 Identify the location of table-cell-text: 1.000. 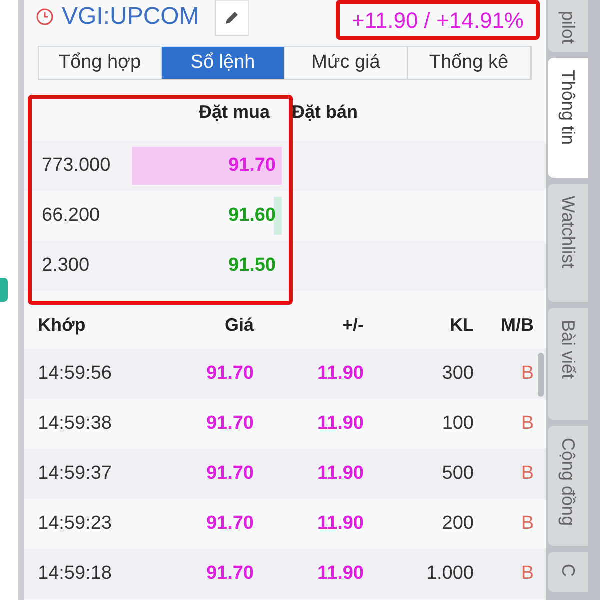
(449, 574).